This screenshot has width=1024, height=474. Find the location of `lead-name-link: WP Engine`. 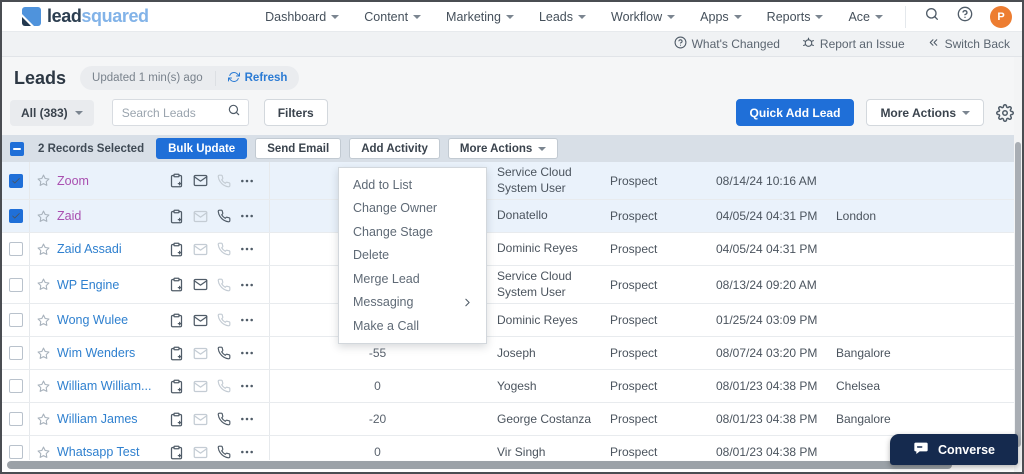

lead-name-link: WP Engine is located at coordinates (88, 285).